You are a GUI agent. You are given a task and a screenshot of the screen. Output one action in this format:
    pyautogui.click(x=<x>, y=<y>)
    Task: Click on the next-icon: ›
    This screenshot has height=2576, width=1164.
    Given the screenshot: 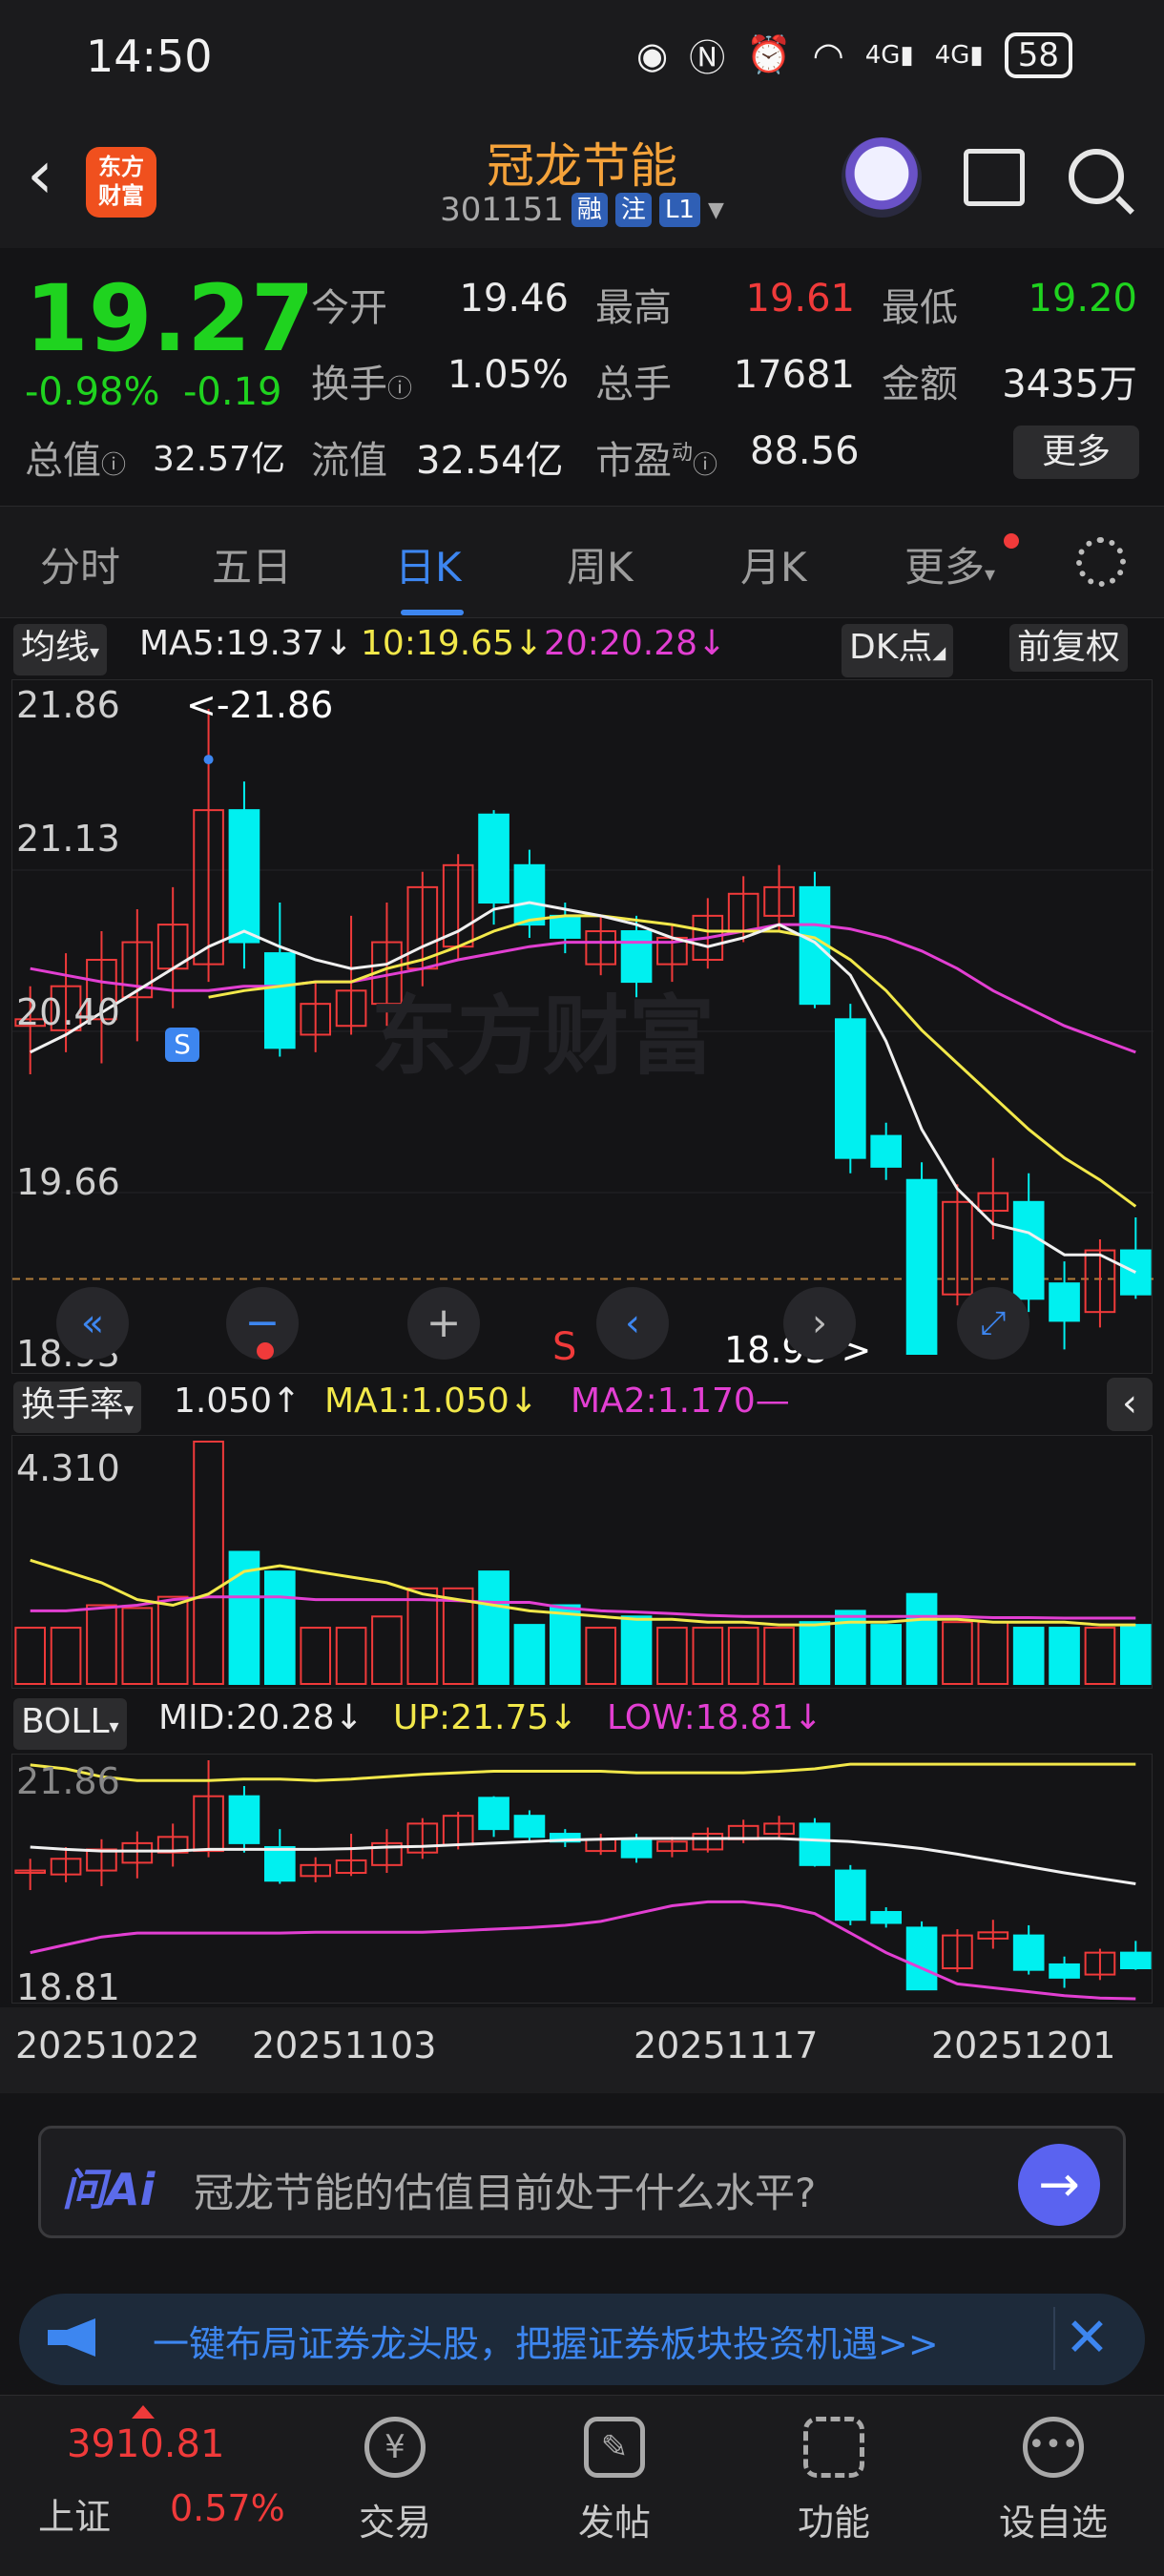 What is the action you would take?
    pyautogui.click(x=820, y=1323)
    